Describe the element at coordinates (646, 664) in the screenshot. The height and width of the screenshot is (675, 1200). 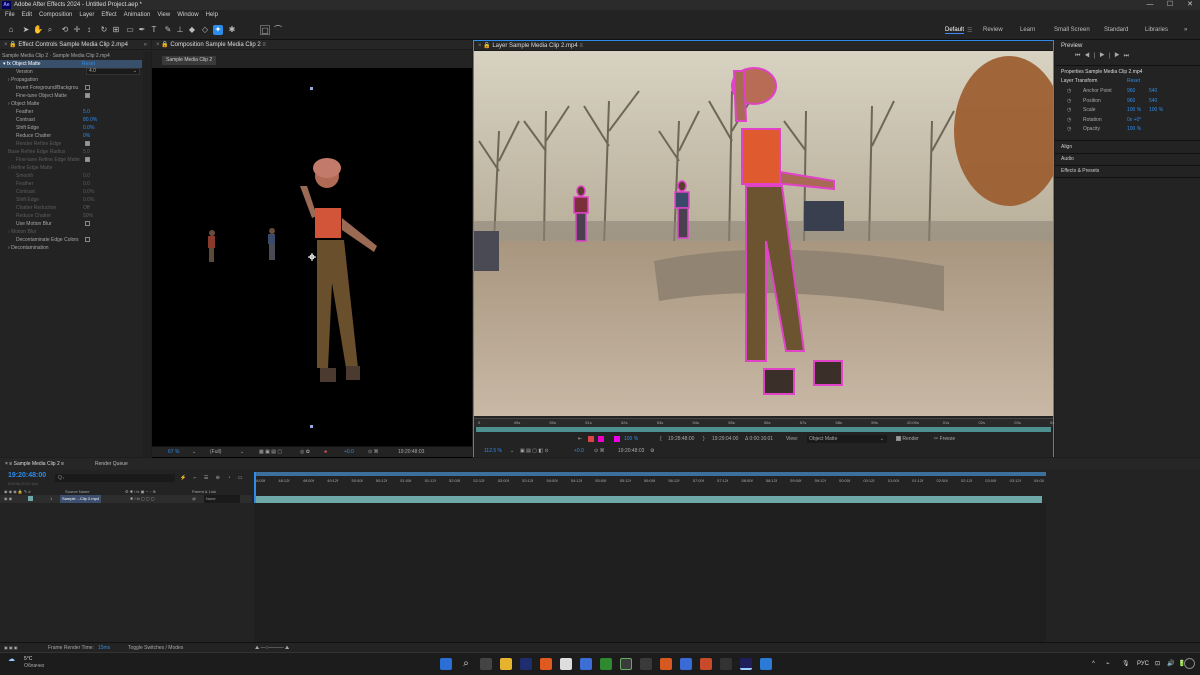
I see `obs-icon` at that location.